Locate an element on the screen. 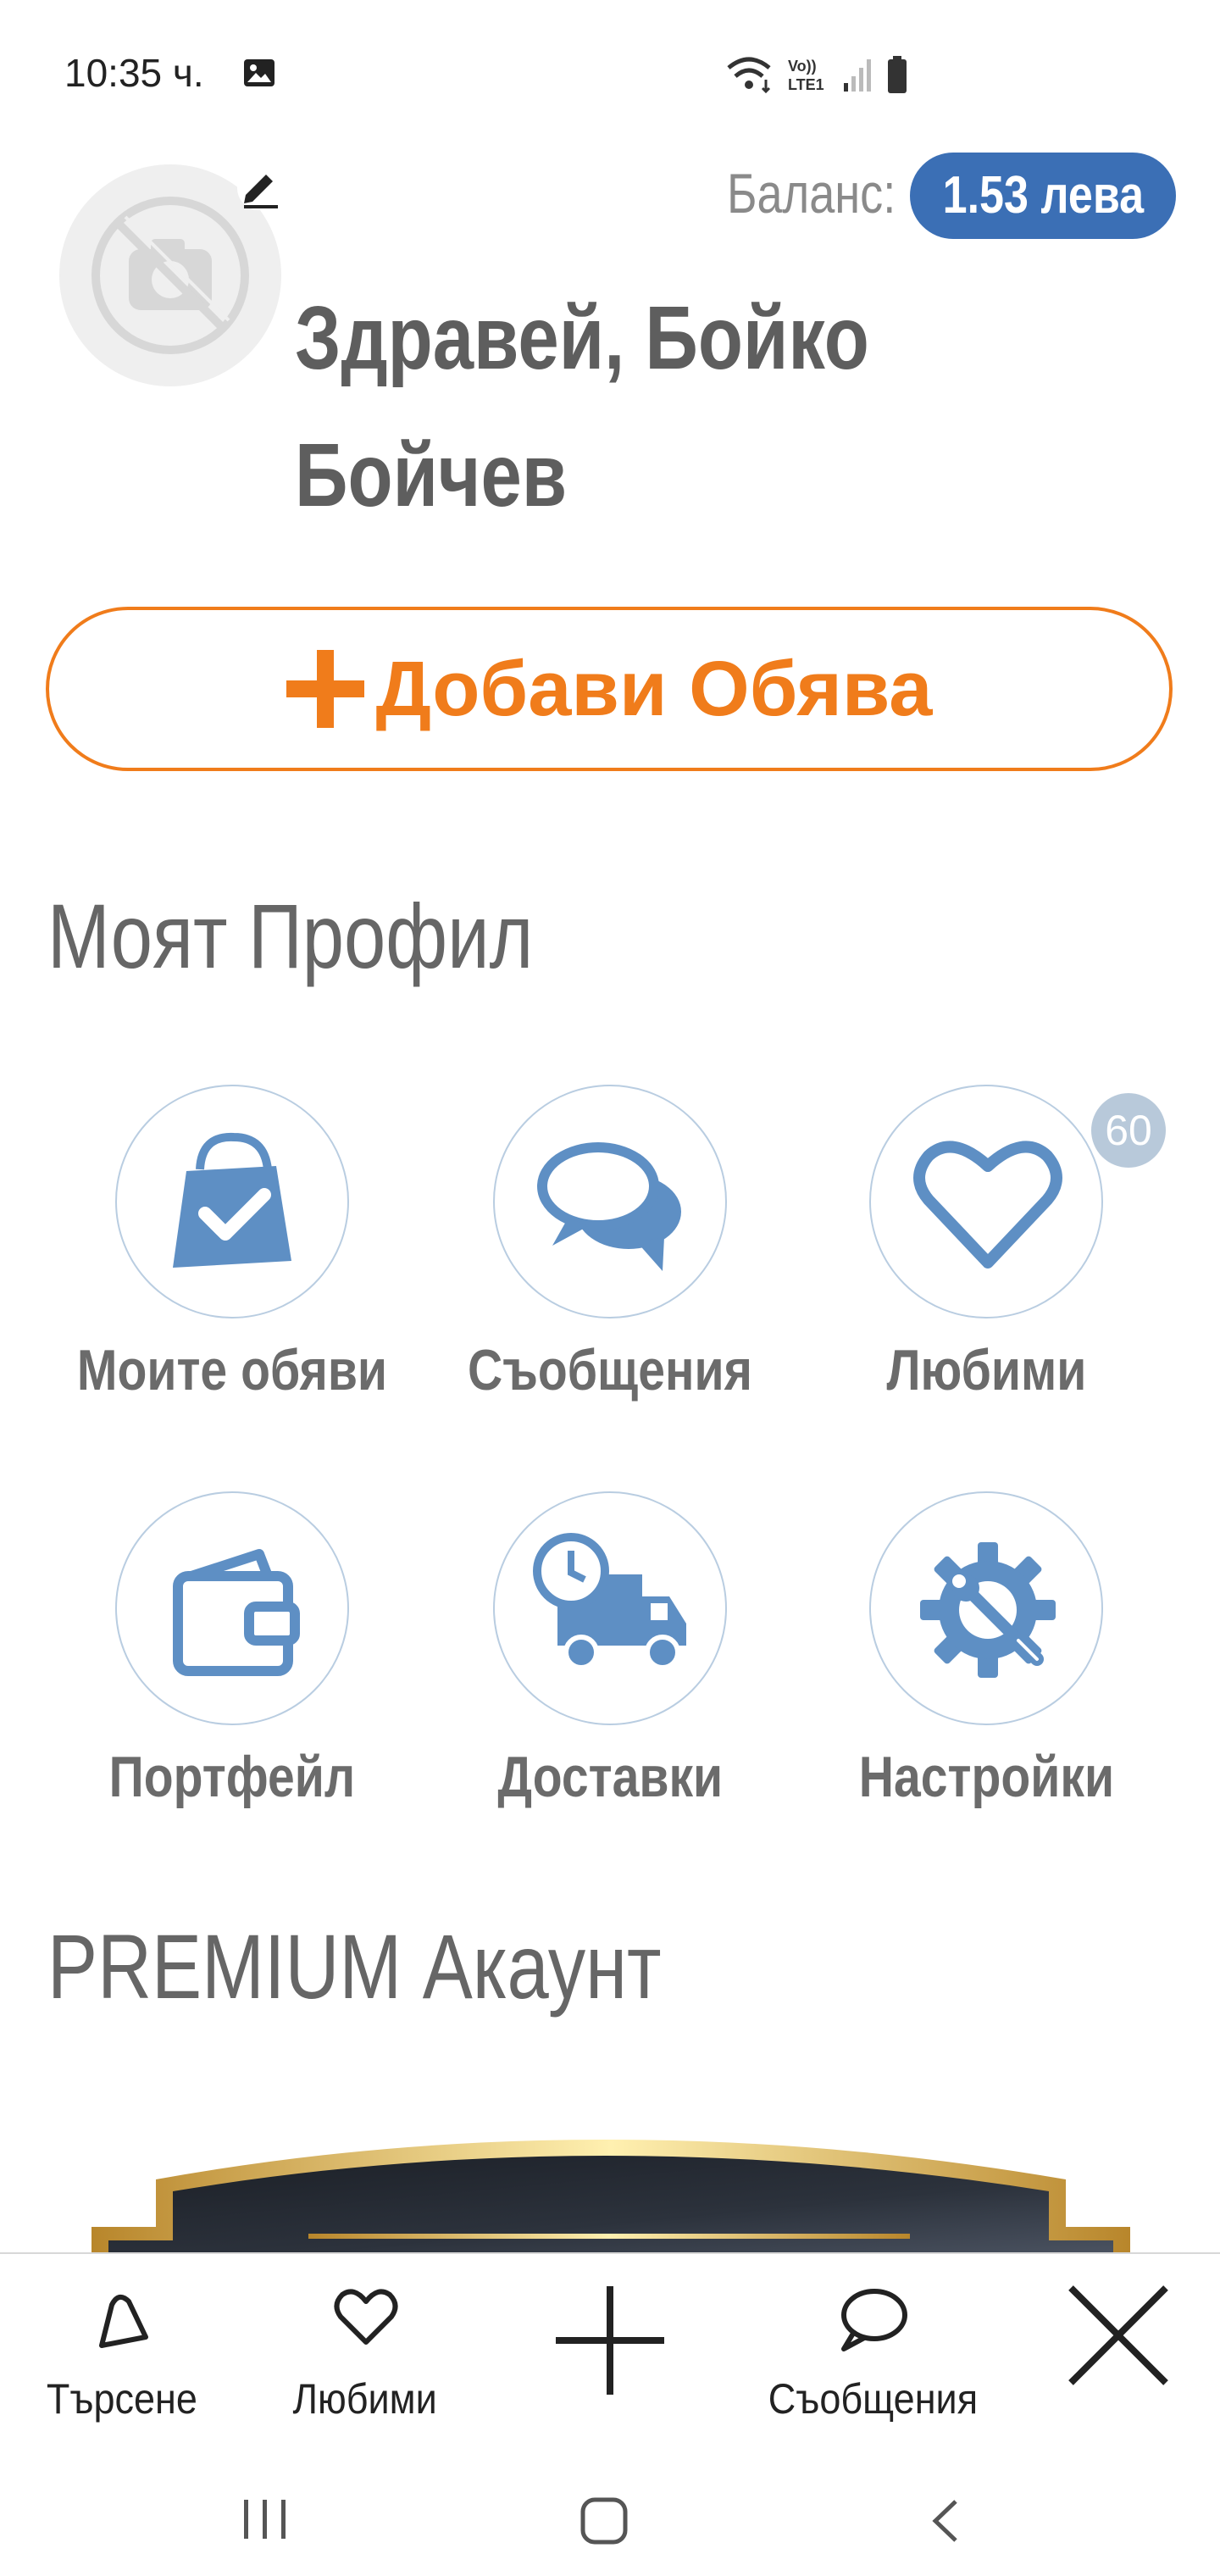 This screenshot has height=2576, width=1220. bottom-nav: Търсене Любими Съобщения is located at coordinates (610, 2350).